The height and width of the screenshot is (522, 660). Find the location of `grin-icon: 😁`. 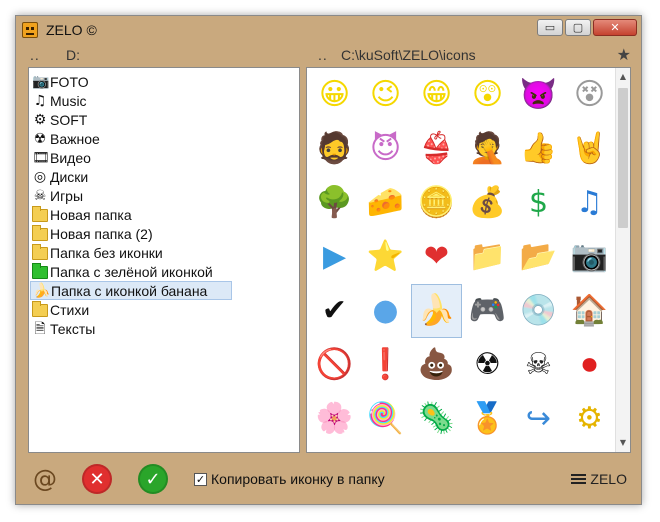

grin-icon: 😁 is located at coordinates (436, 95).